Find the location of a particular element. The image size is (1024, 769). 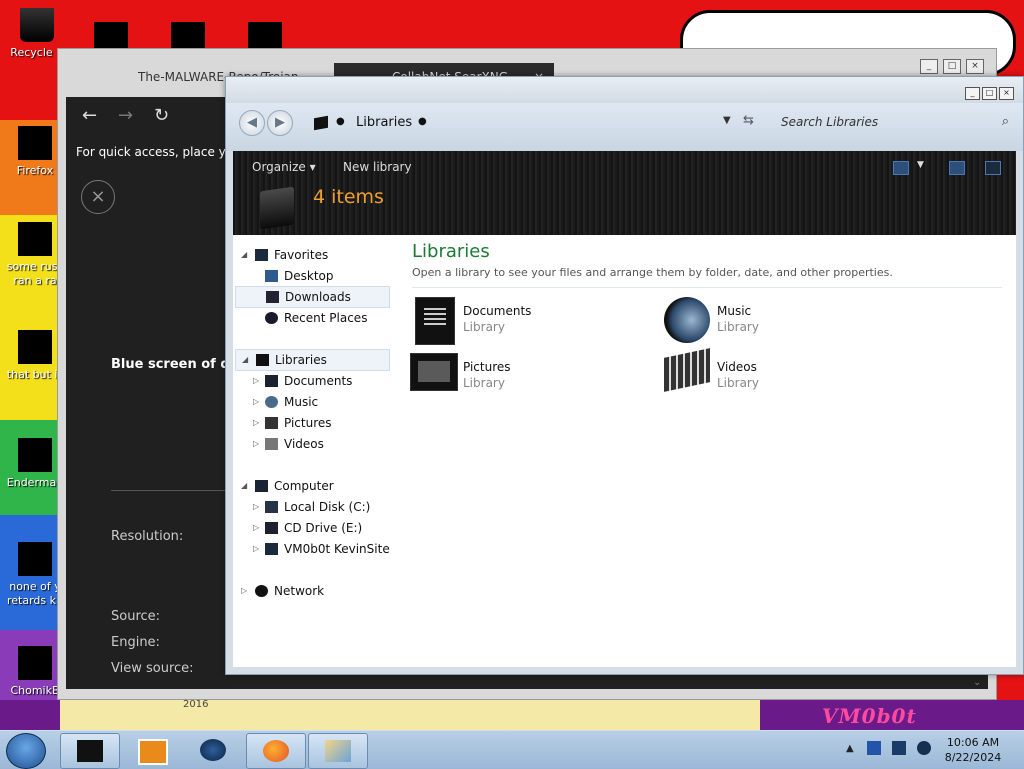

scroll-down-icon: ⌄ is located at coordinates (977, 682).